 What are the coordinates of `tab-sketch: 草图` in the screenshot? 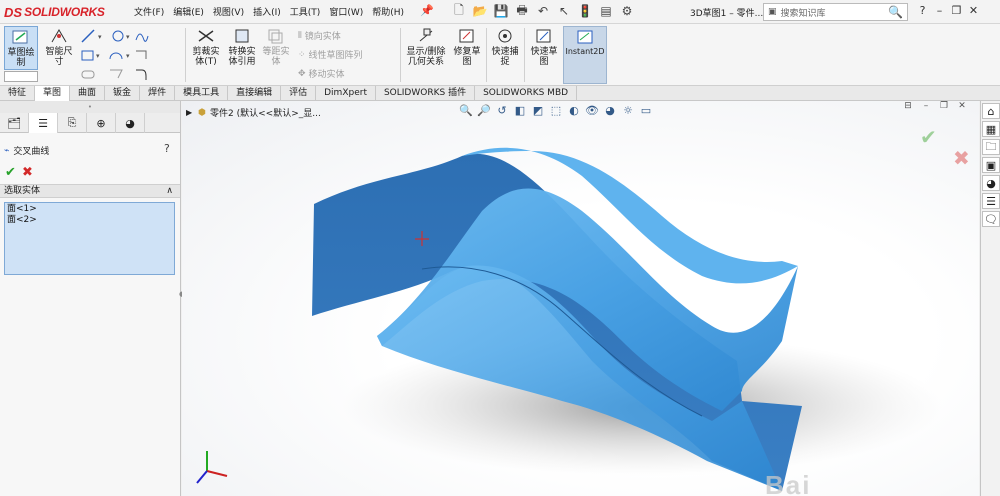 It's located at (53, 93).